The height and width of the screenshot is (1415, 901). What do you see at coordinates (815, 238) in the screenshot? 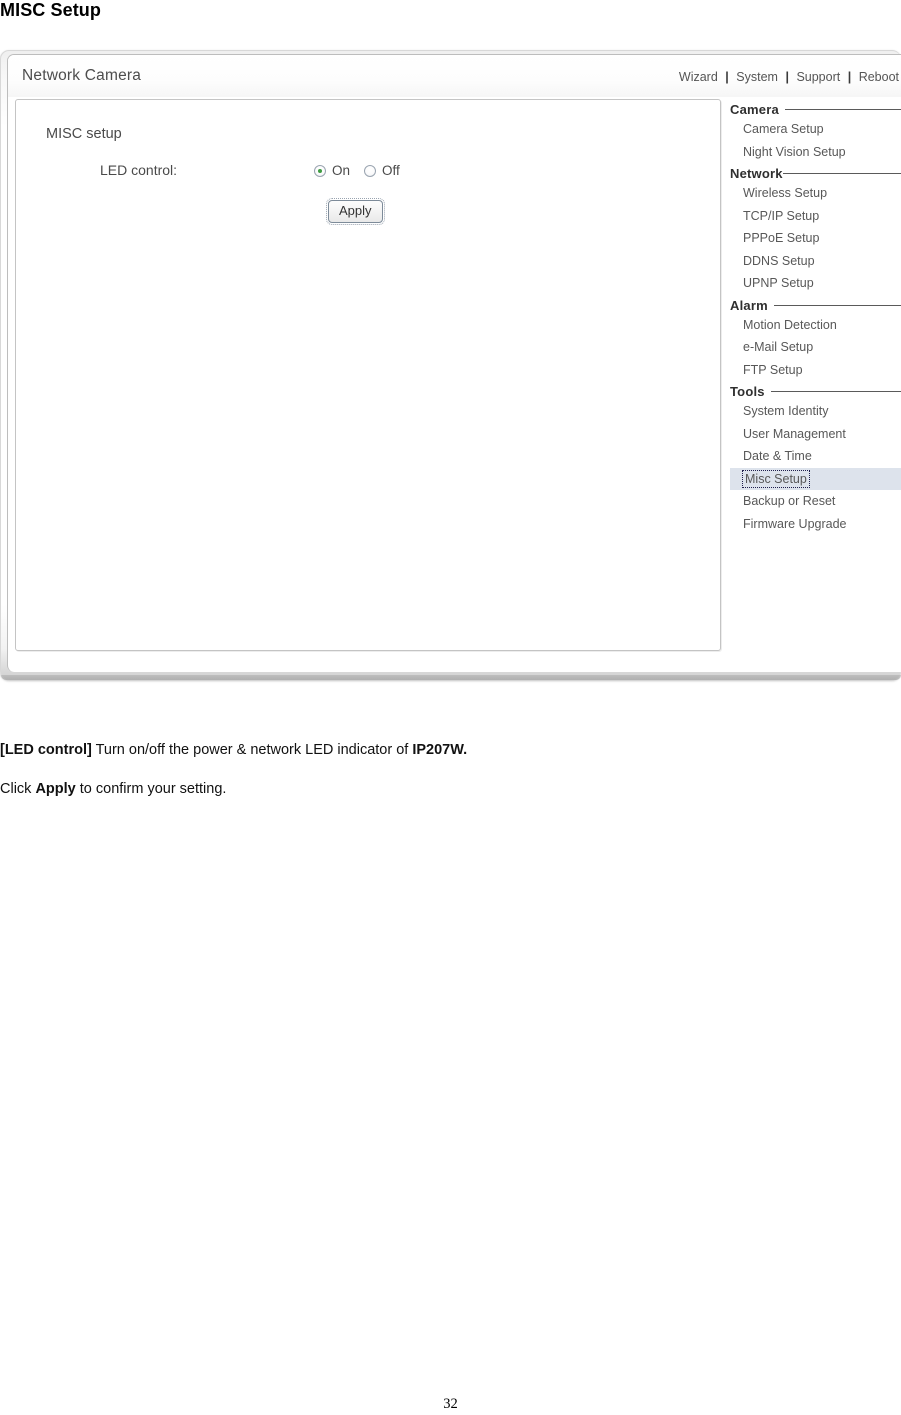
I see `sidebar-item-pppoe-setup: PPPoE Setup` at bounding box center [815, 238].